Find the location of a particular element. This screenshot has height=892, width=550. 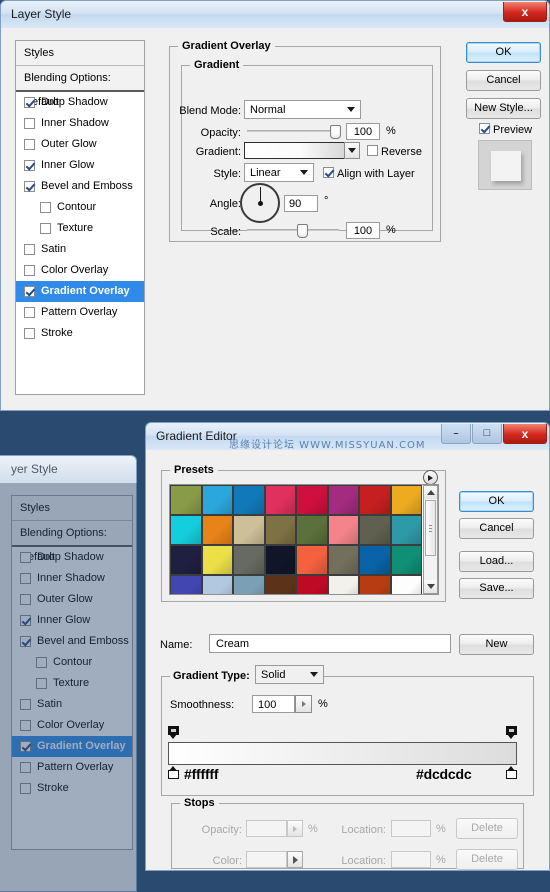

blending-options-row: Blending Options: Default is located at coordinates (80, 87).